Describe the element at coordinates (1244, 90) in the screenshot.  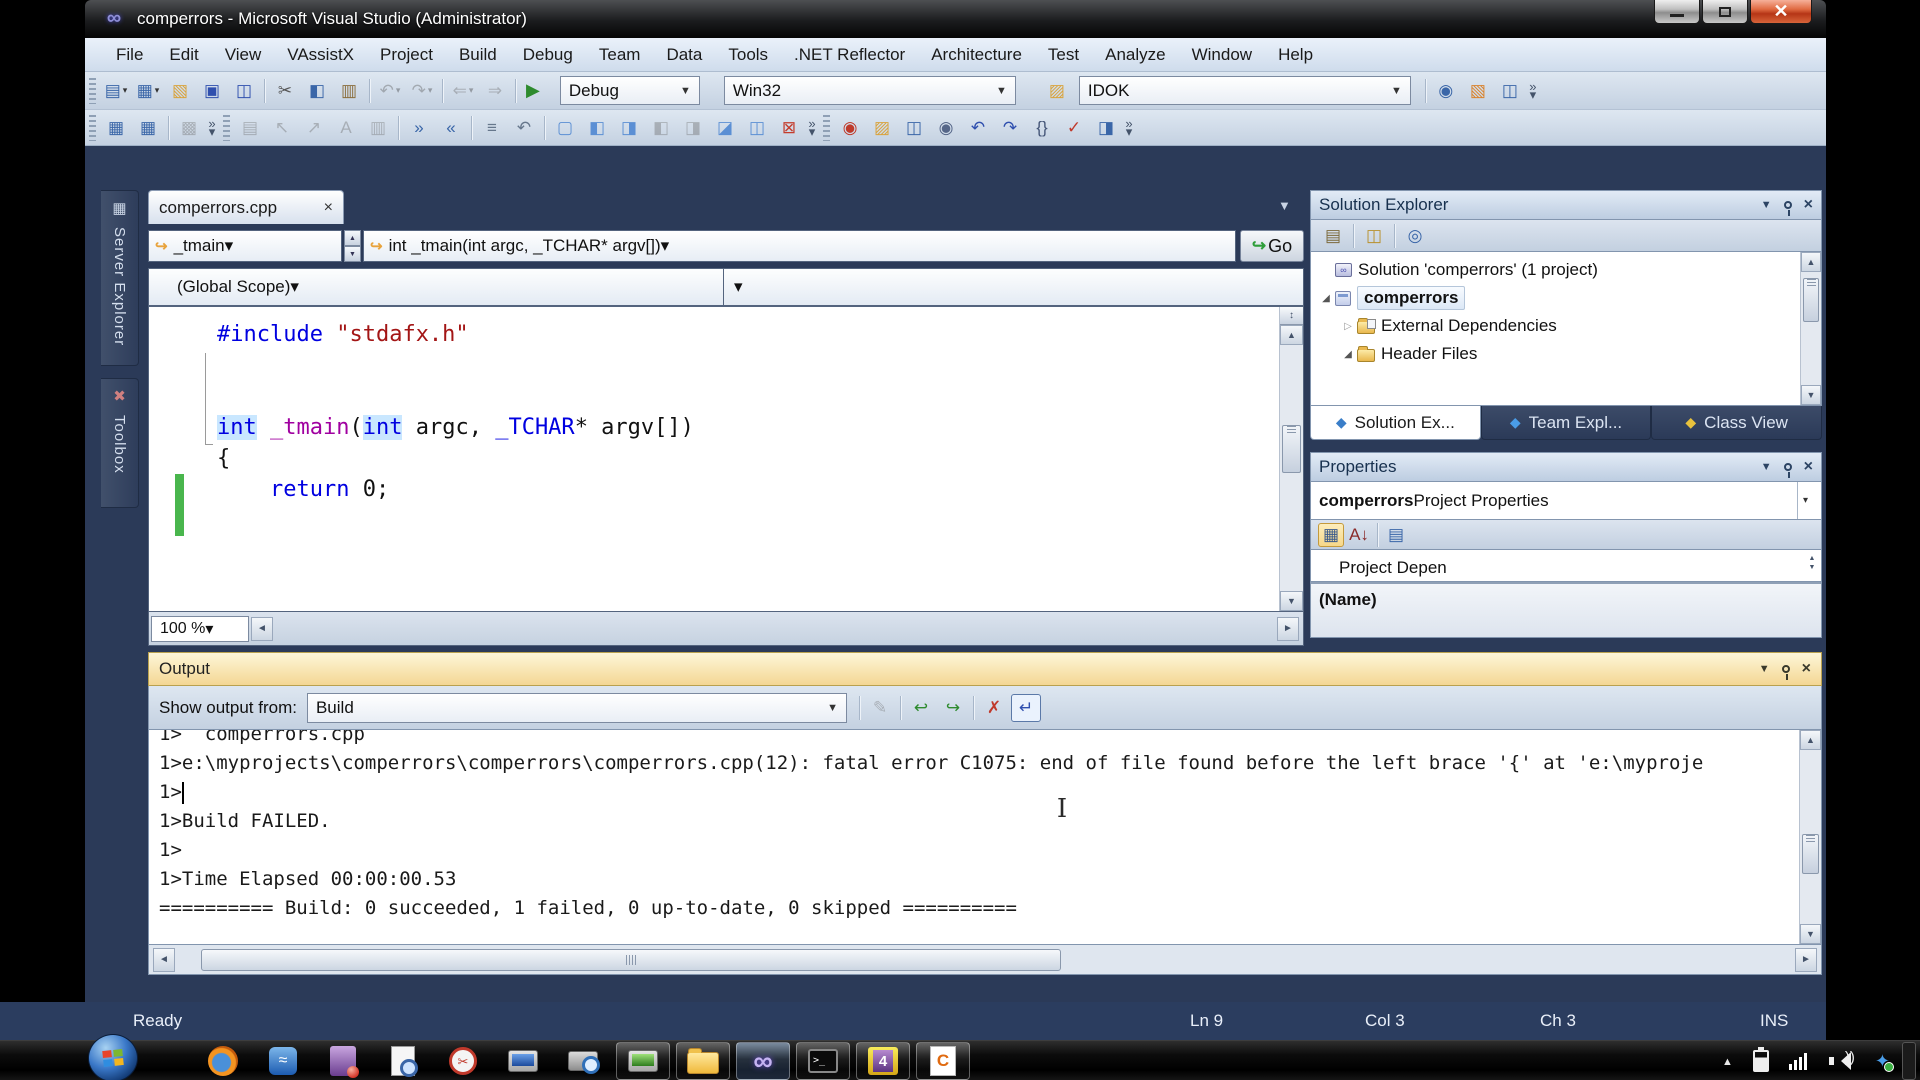
I see `find-combo: IDOK ▼` at that location.